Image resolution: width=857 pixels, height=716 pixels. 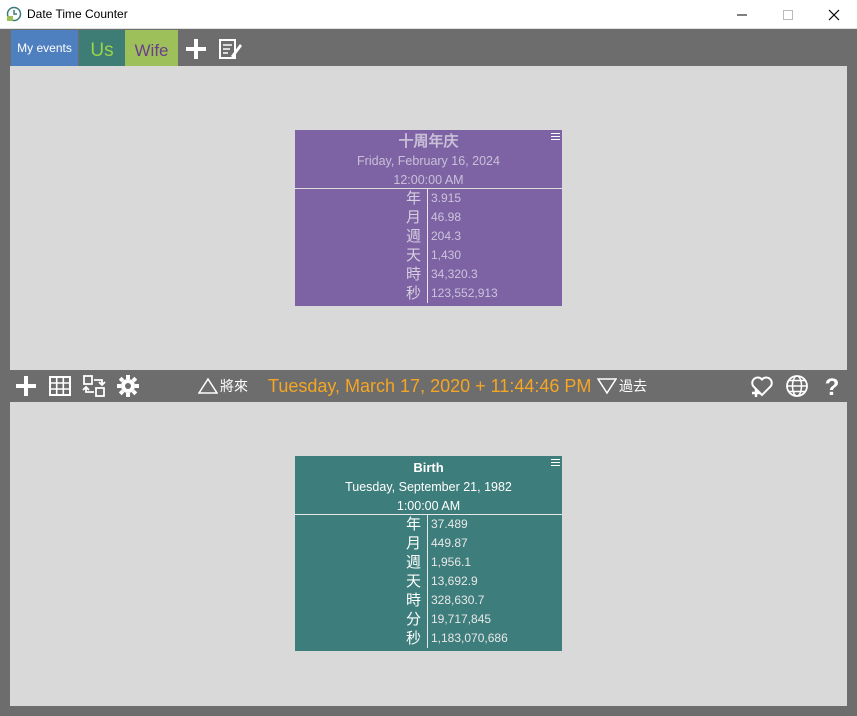 What do you see at coordinates (428, 180) in the screenshot?
I see `event-time: 12:00:00 AM` at bounding box center [428, 180].